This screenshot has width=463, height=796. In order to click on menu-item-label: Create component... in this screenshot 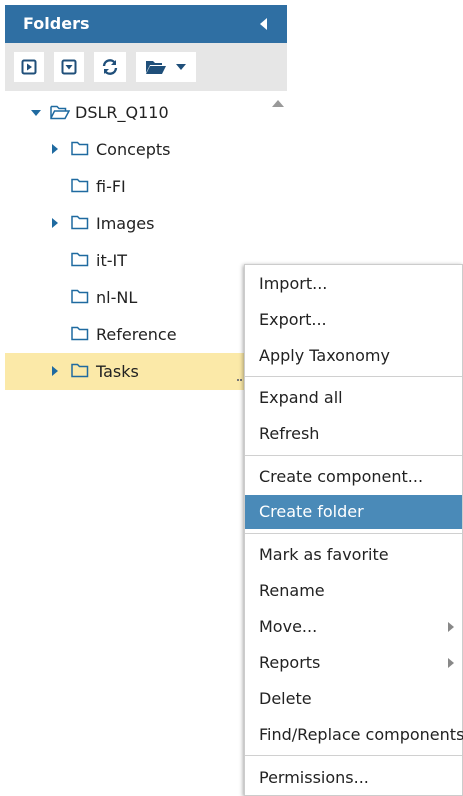, I will do `click(341, 476)`.